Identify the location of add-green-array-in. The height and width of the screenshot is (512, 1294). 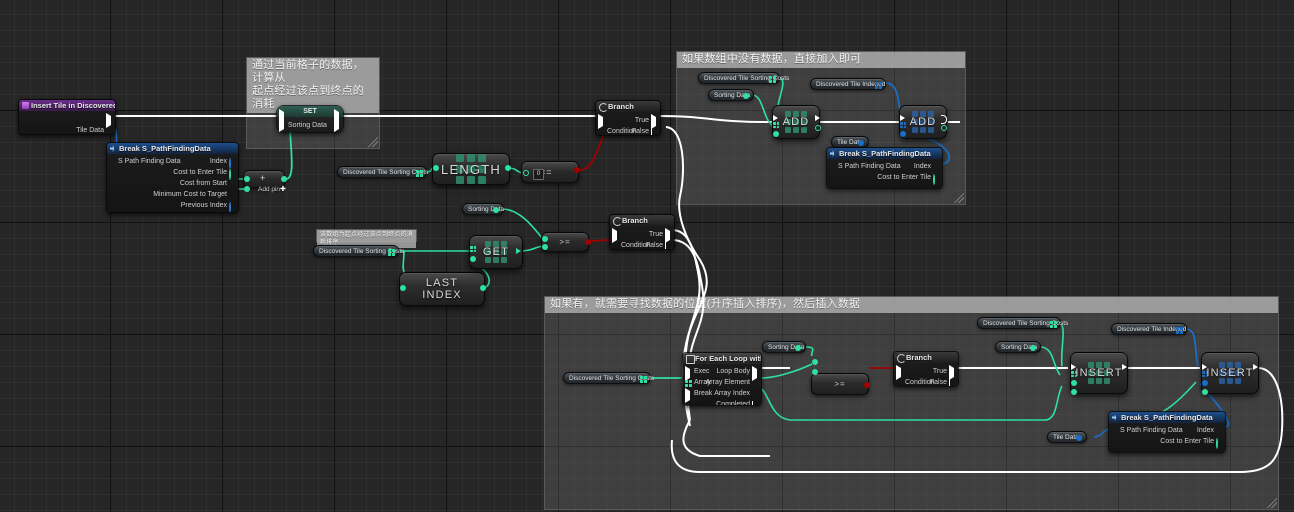
(776, 125).